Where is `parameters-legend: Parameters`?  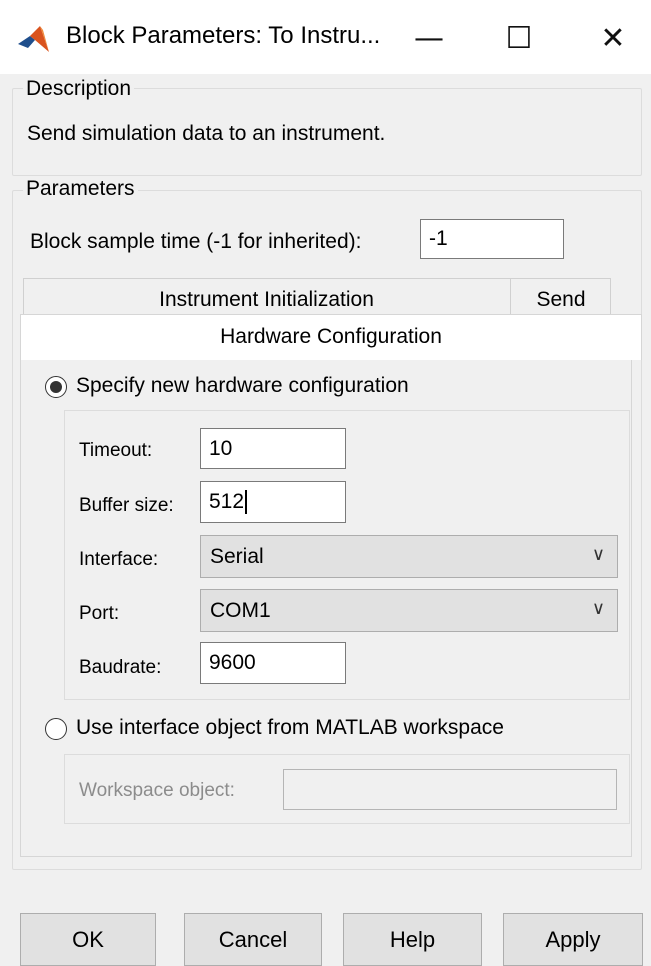 parameters-legend: Parameters is located at coordinates (80, 189).